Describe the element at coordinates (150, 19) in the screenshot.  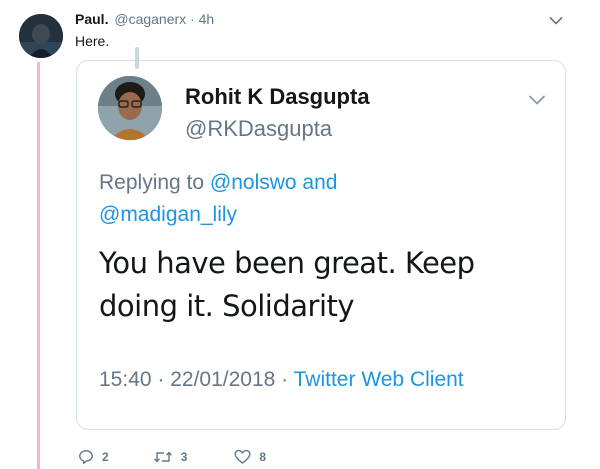
I see `author-handle: @caganerx` at that location.